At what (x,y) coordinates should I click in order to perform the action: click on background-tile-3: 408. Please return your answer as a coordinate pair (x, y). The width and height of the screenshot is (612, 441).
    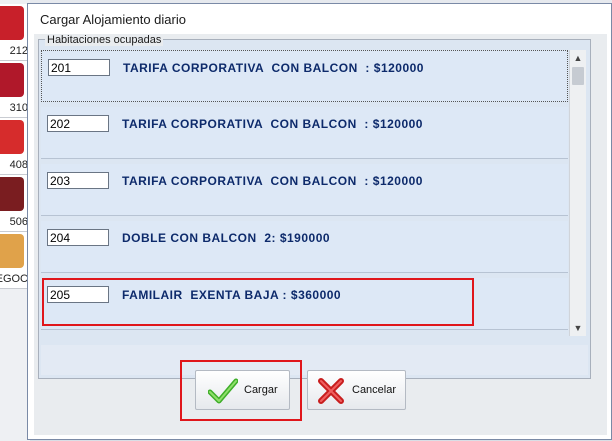
    Looking at the image, I should click on (15, 146).